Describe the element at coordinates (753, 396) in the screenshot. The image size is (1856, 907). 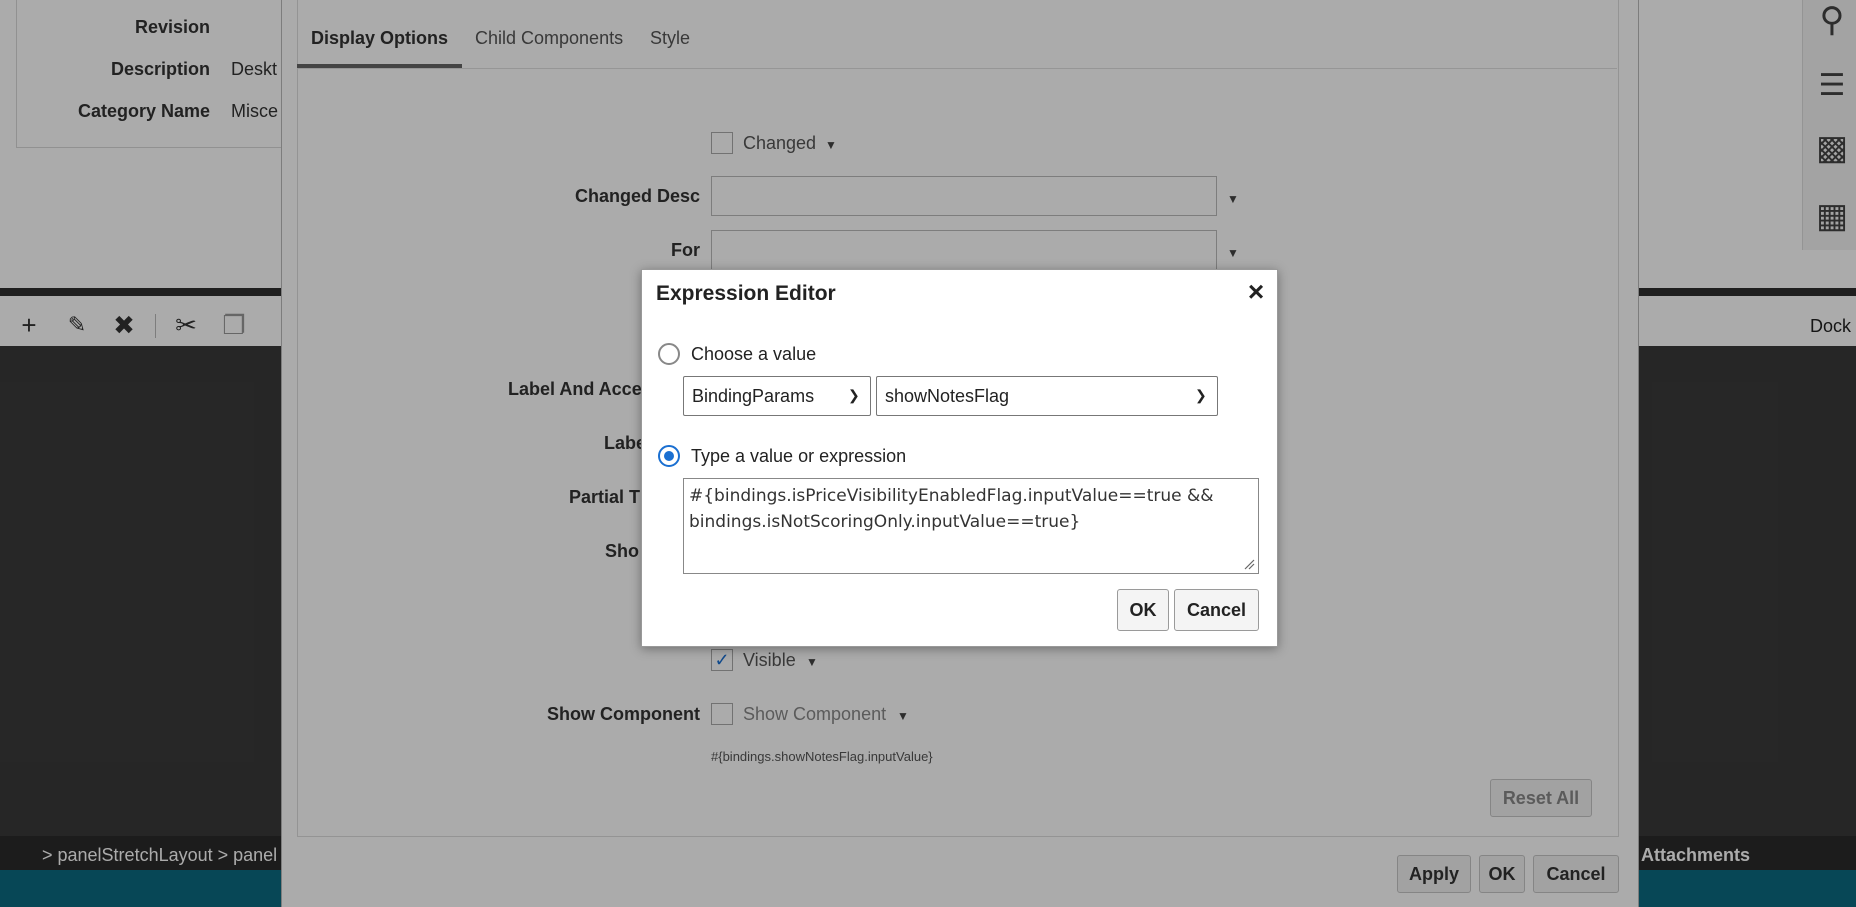
I see `binding-params-select-value: BindingParams` at that location.